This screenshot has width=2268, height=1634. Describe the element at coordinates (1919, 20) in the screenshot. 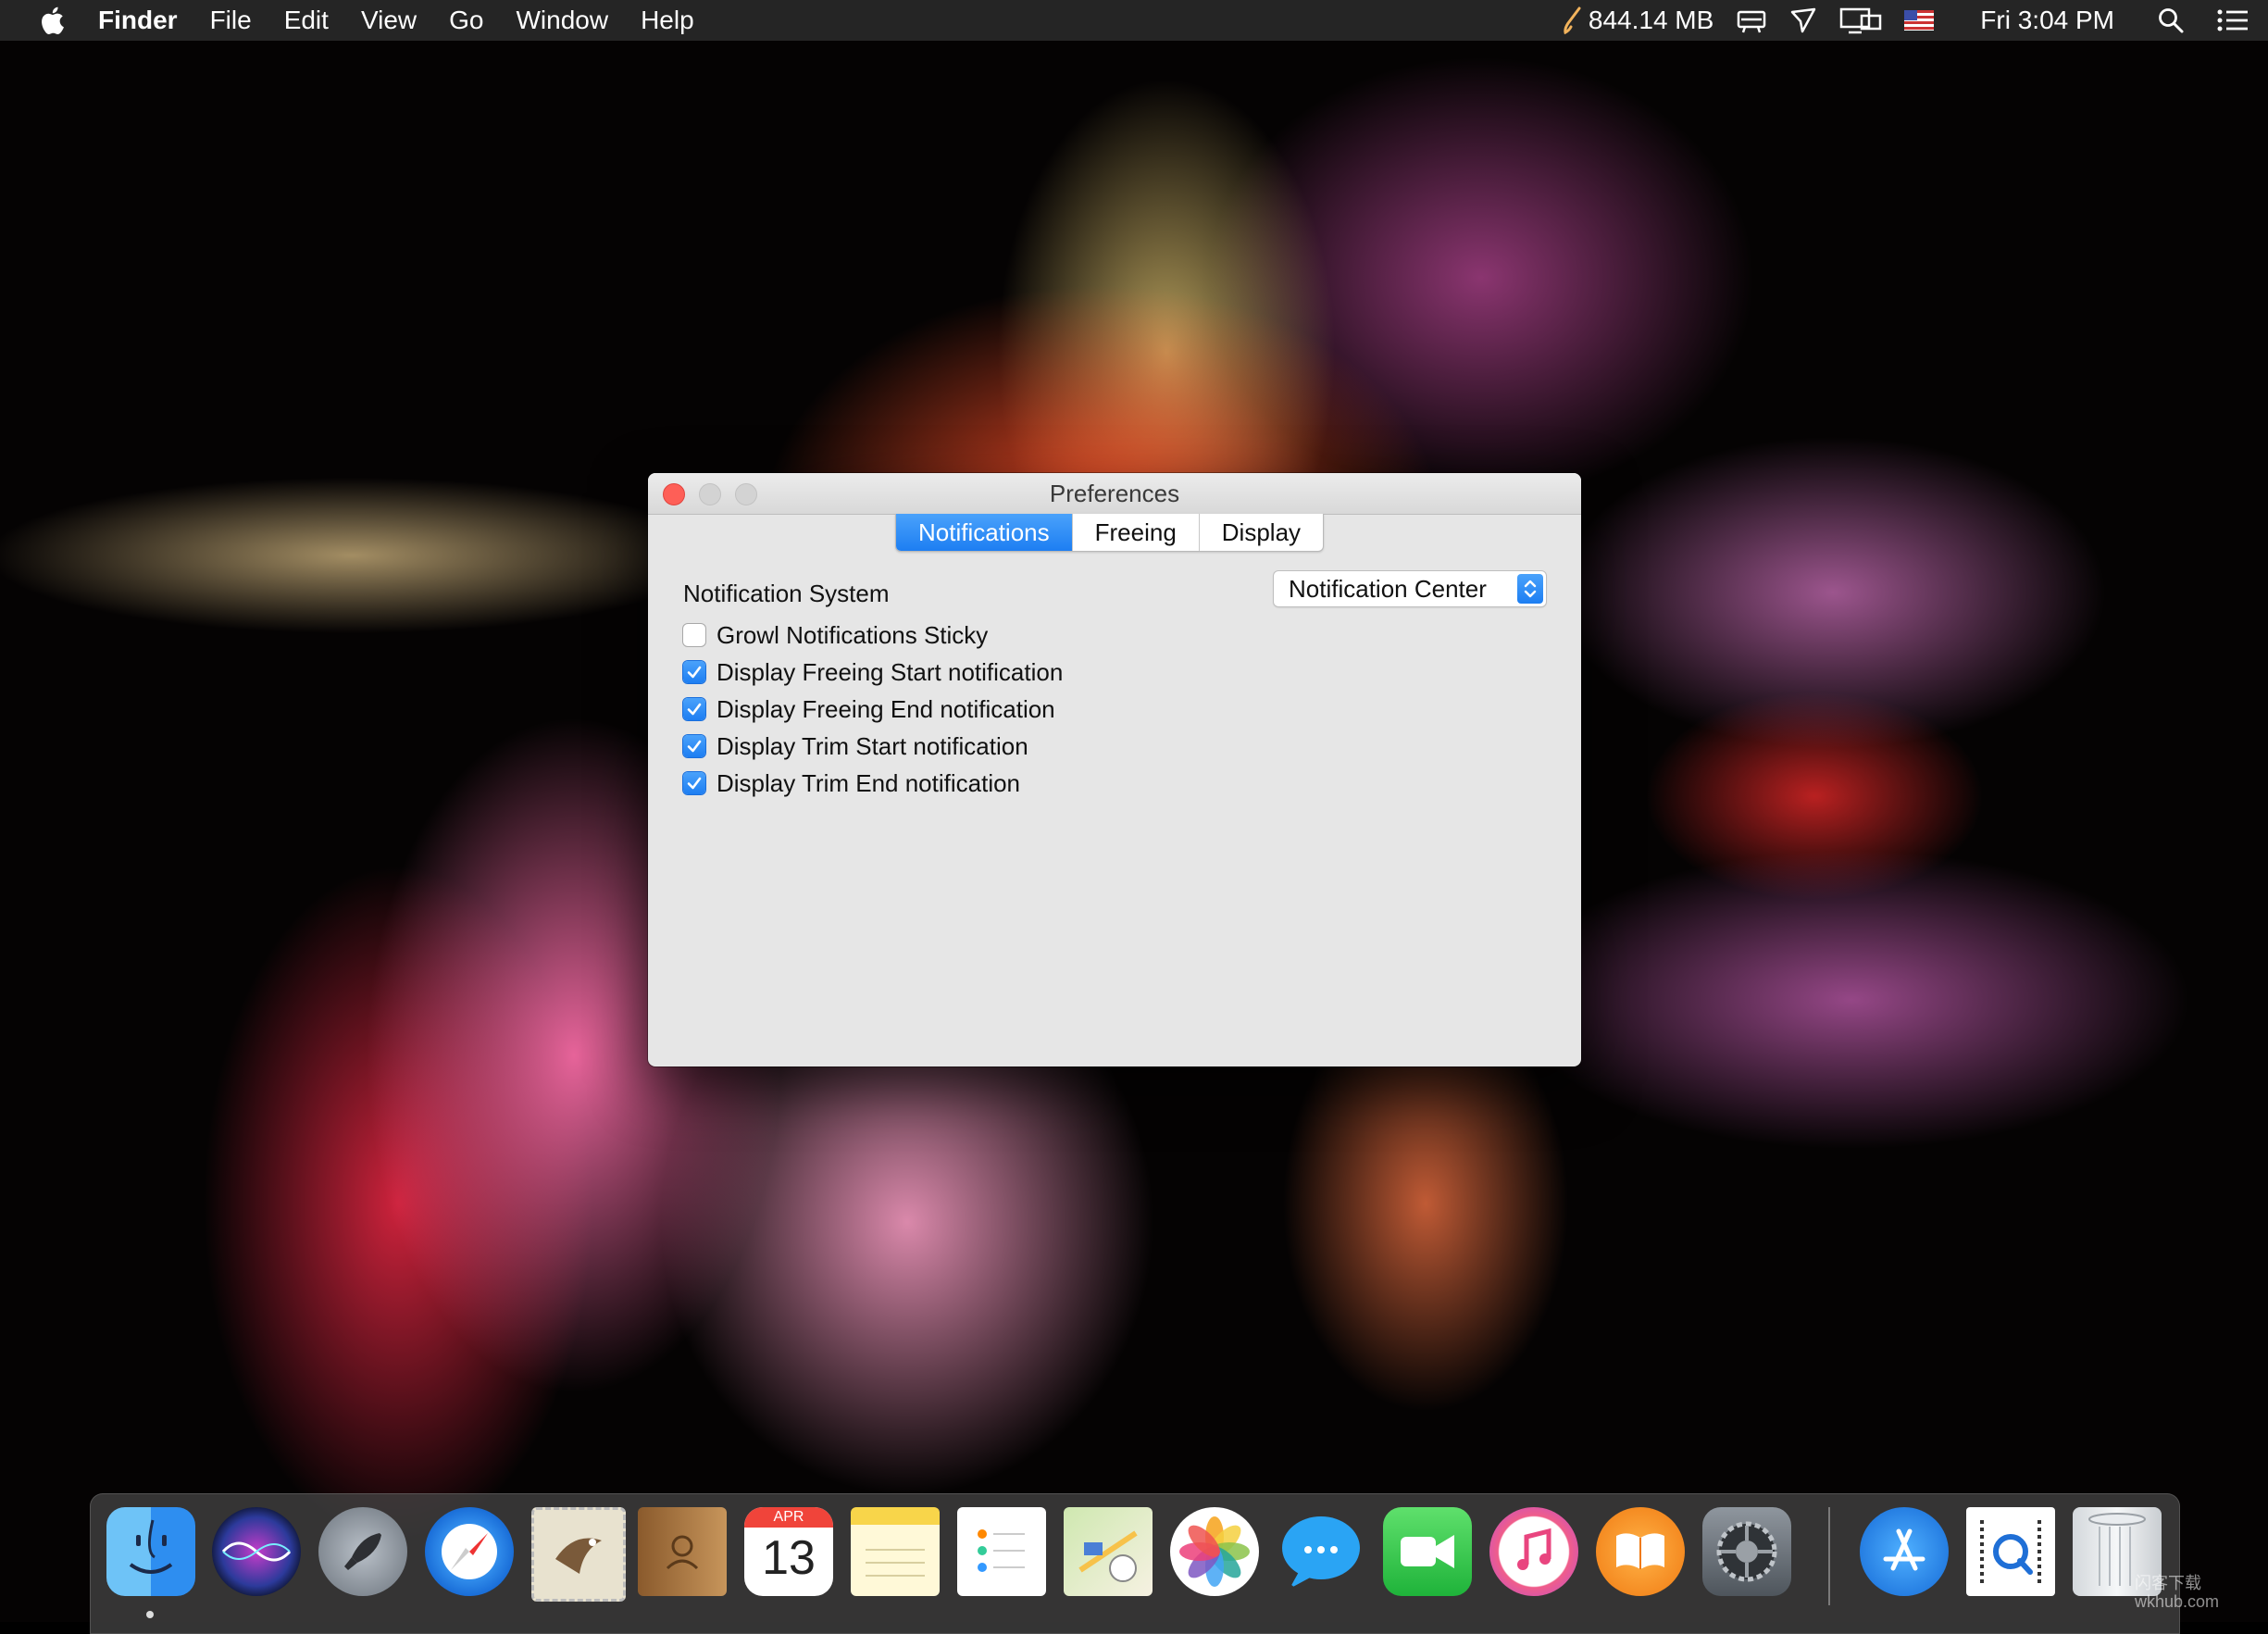

I see `us-flag-input-icon` at that location.